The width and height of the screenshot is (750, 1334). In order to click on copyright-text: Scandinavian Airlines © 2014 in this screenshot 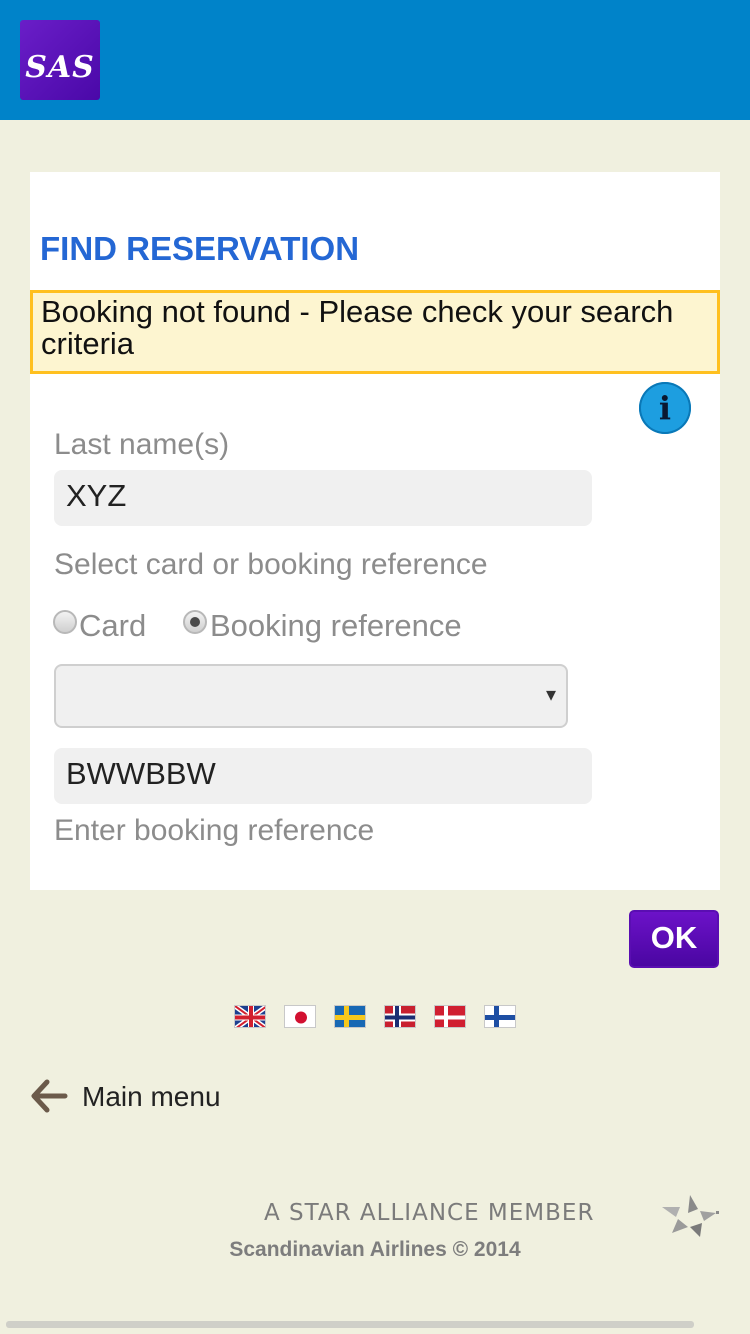, I will do `click(375, 1249)`.